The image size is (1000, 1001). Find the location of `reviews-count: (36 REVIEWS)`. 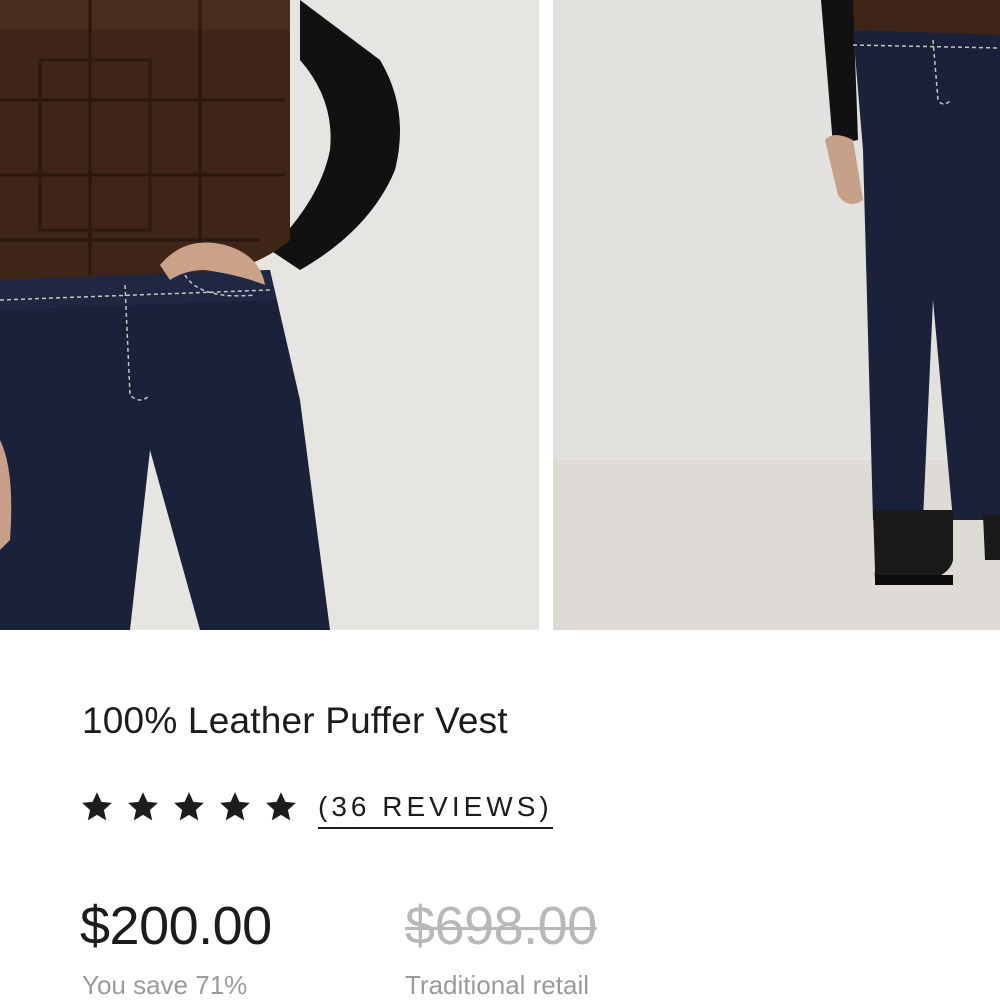

reviews-count: (36 REVIEWS) is located at coordinates (435, 810).